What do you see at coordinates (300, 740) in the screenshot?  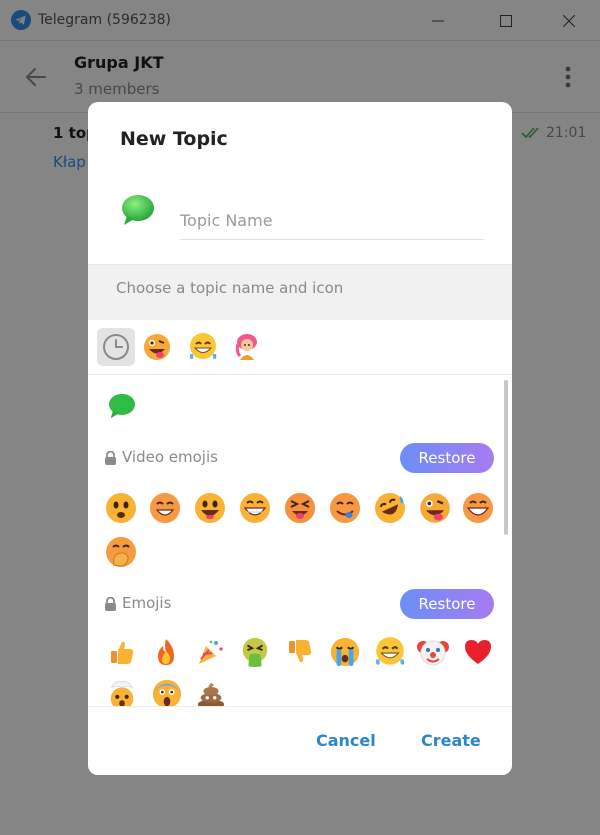 I see `dialog-footer: Cancel Create` at bounding box center [300, 740].